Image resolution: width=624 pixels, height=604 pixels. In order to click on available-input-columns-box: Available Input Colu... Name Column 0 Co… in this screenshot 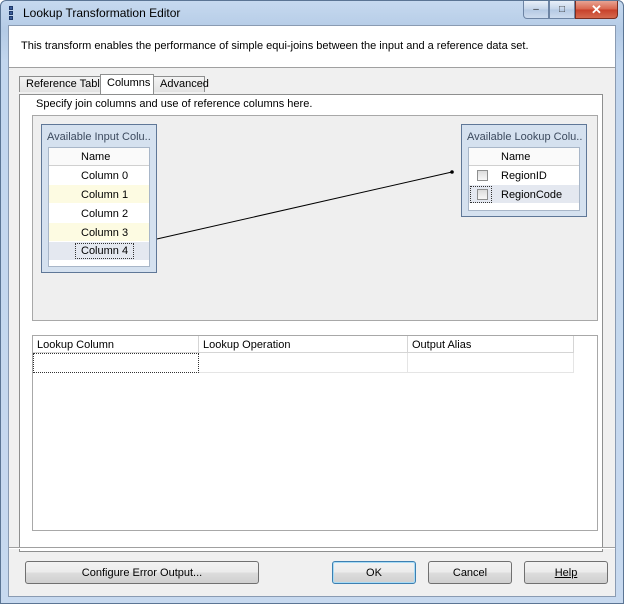, I will do `click(99, 198)`.